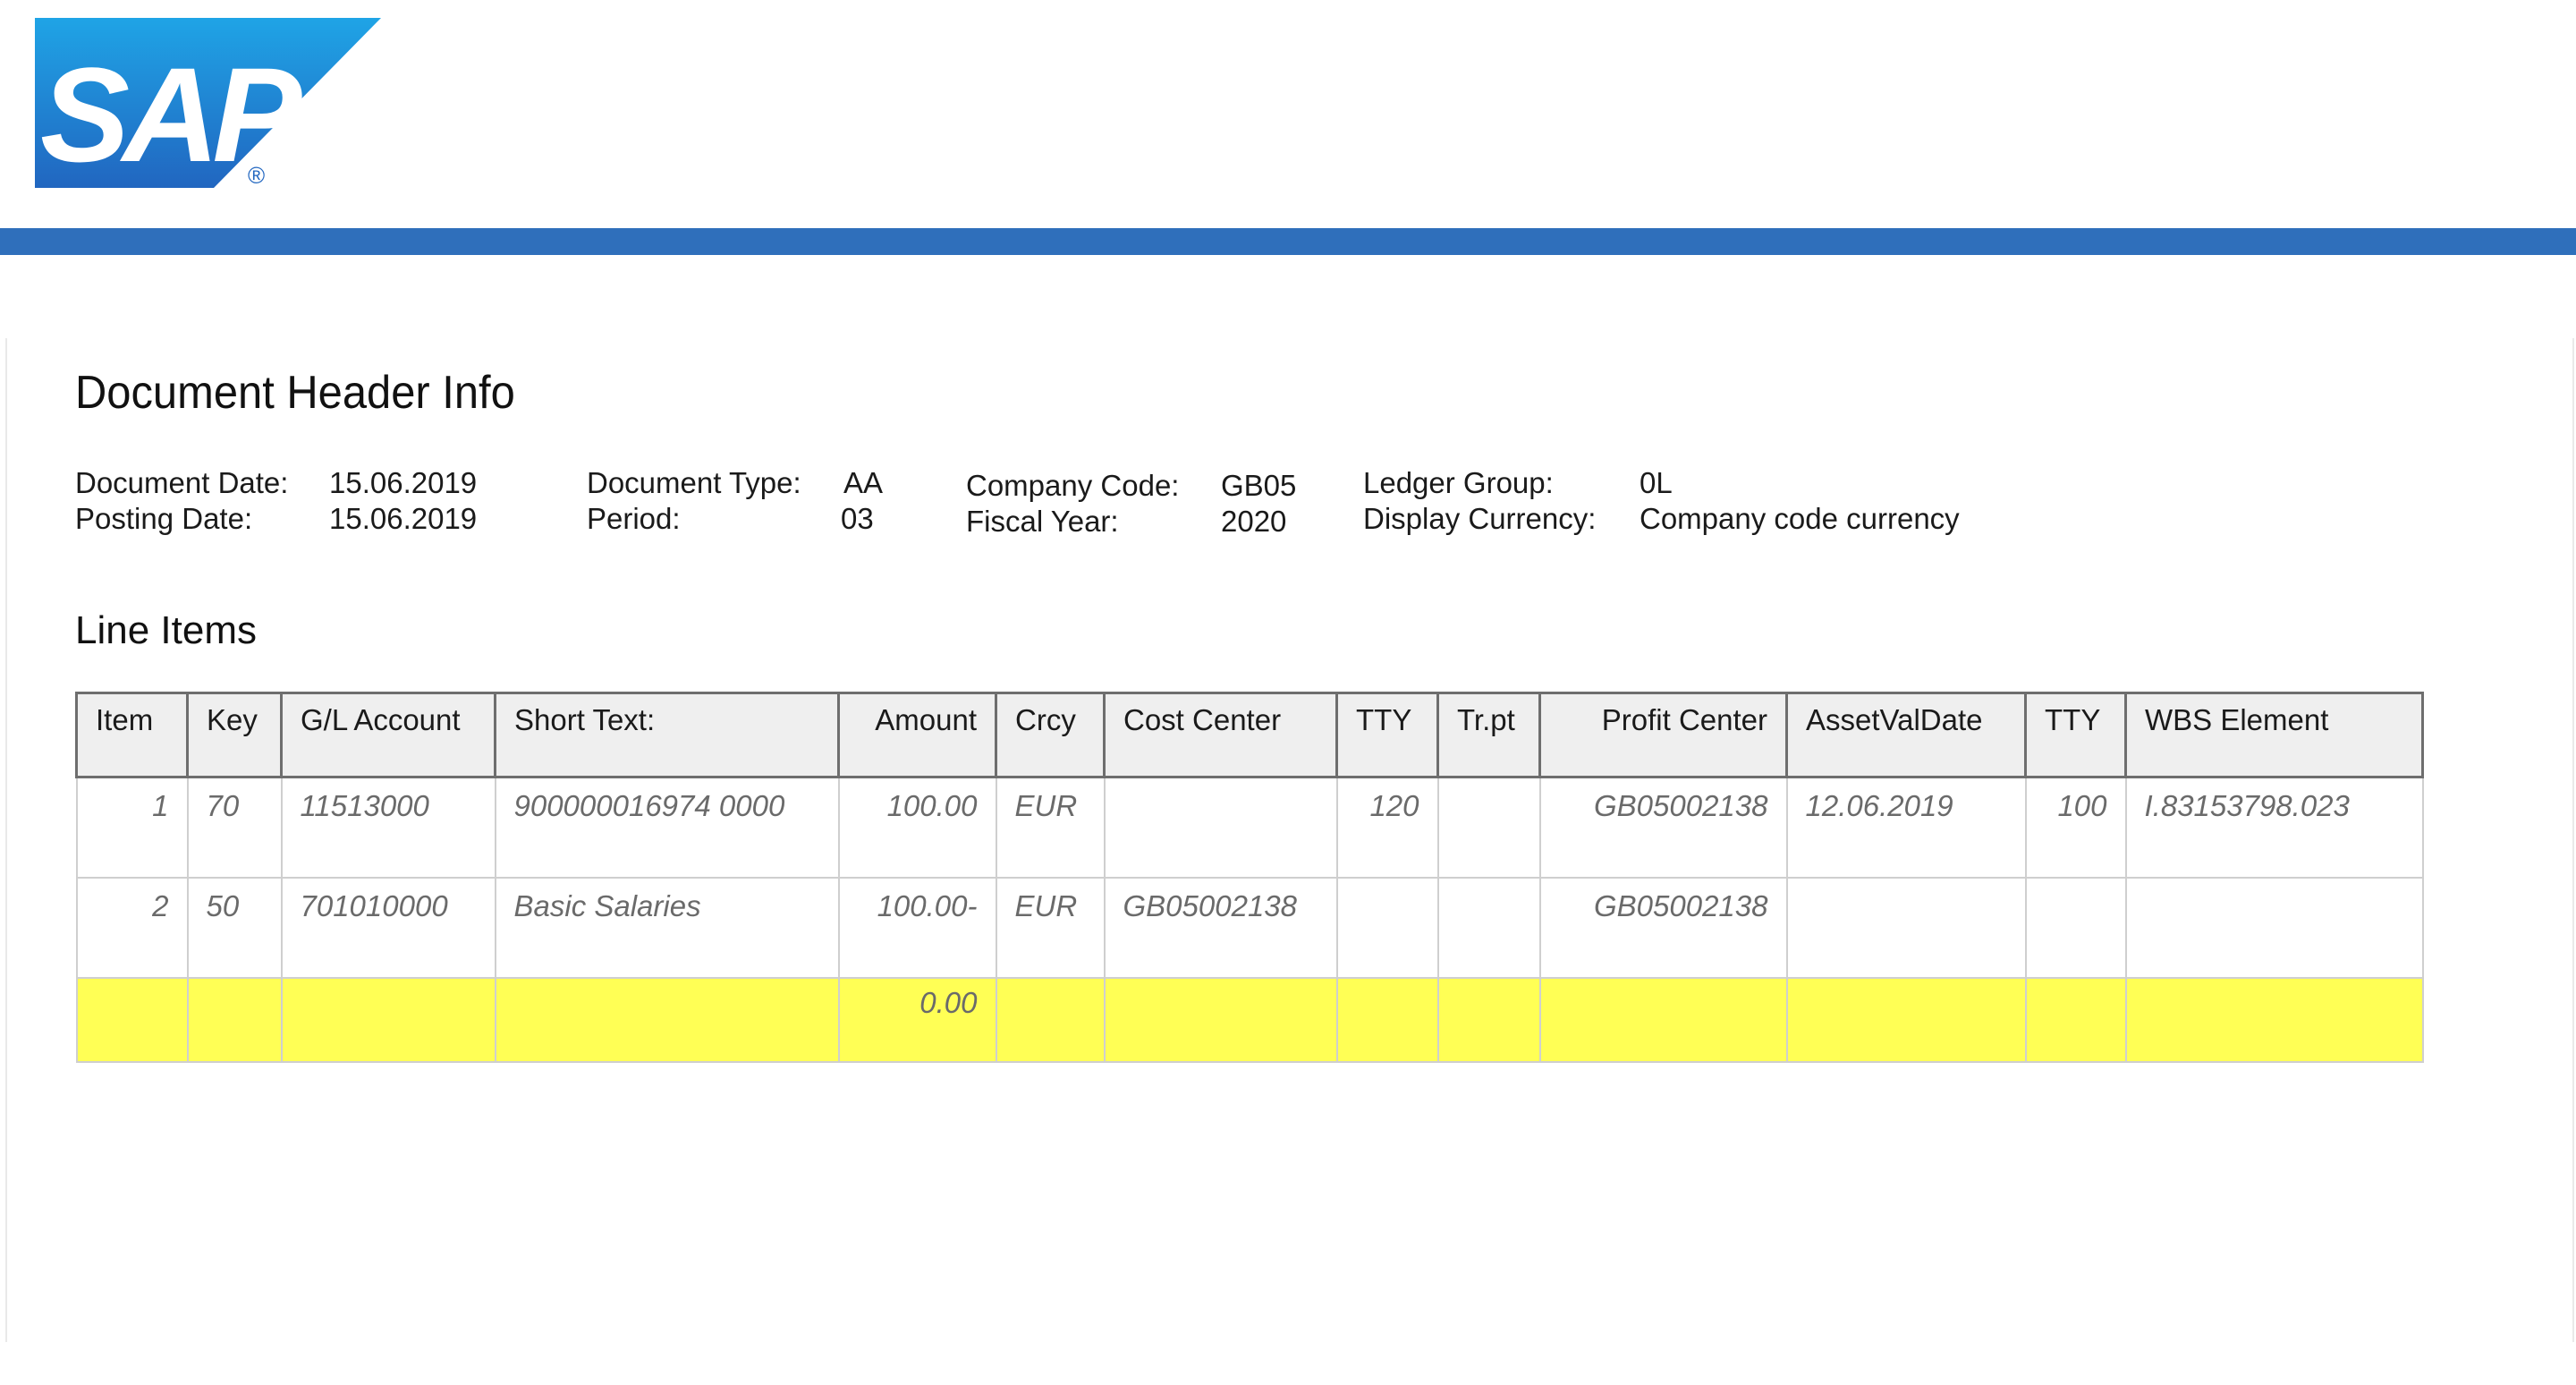 The width and height of the screenshot is (2576, 1385). Describe the element at coordinates (917, 827) in the screenshot. I see `cell-amount: 100.00` at that location.